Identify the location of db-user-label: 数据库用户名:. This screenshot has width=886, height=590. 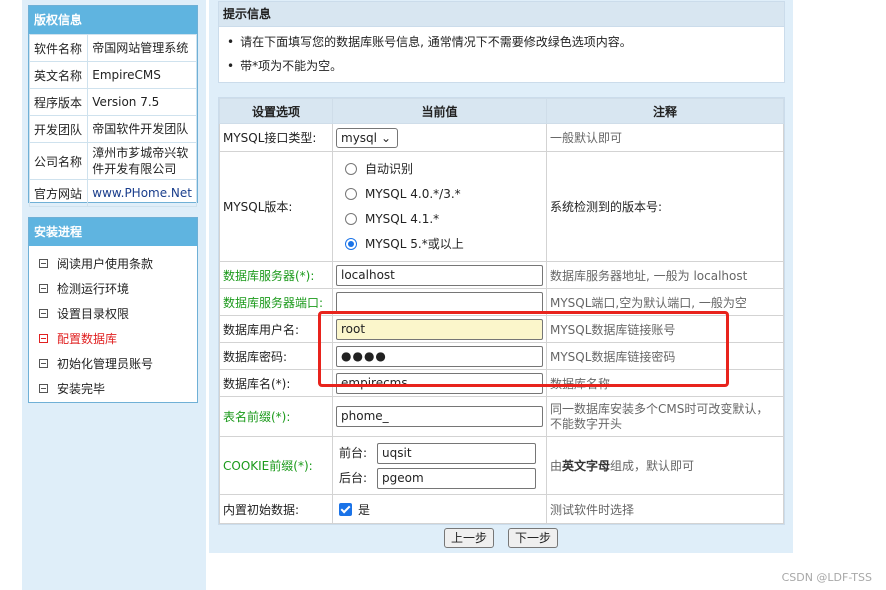
(276, 329).